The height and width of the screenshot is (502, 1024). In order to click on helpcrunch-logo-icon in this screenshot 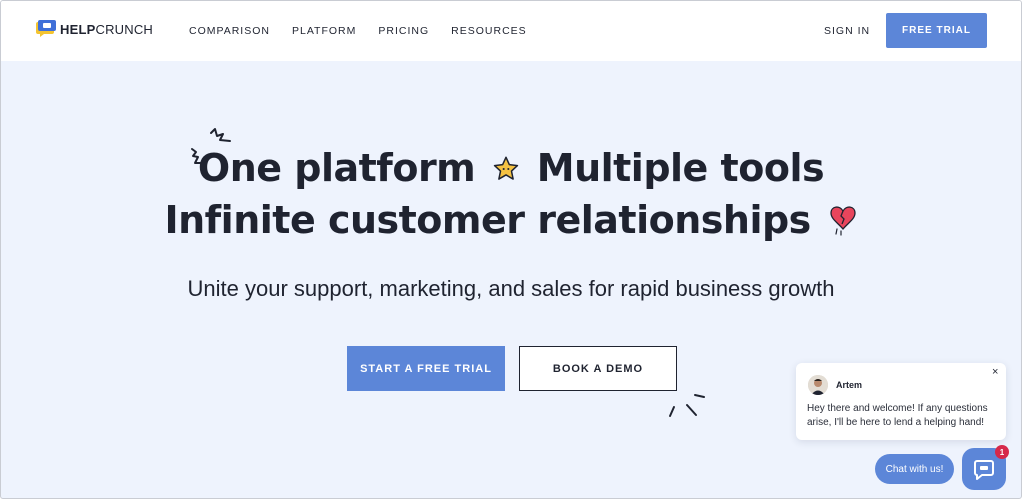, I will do `click(46, 28)`.